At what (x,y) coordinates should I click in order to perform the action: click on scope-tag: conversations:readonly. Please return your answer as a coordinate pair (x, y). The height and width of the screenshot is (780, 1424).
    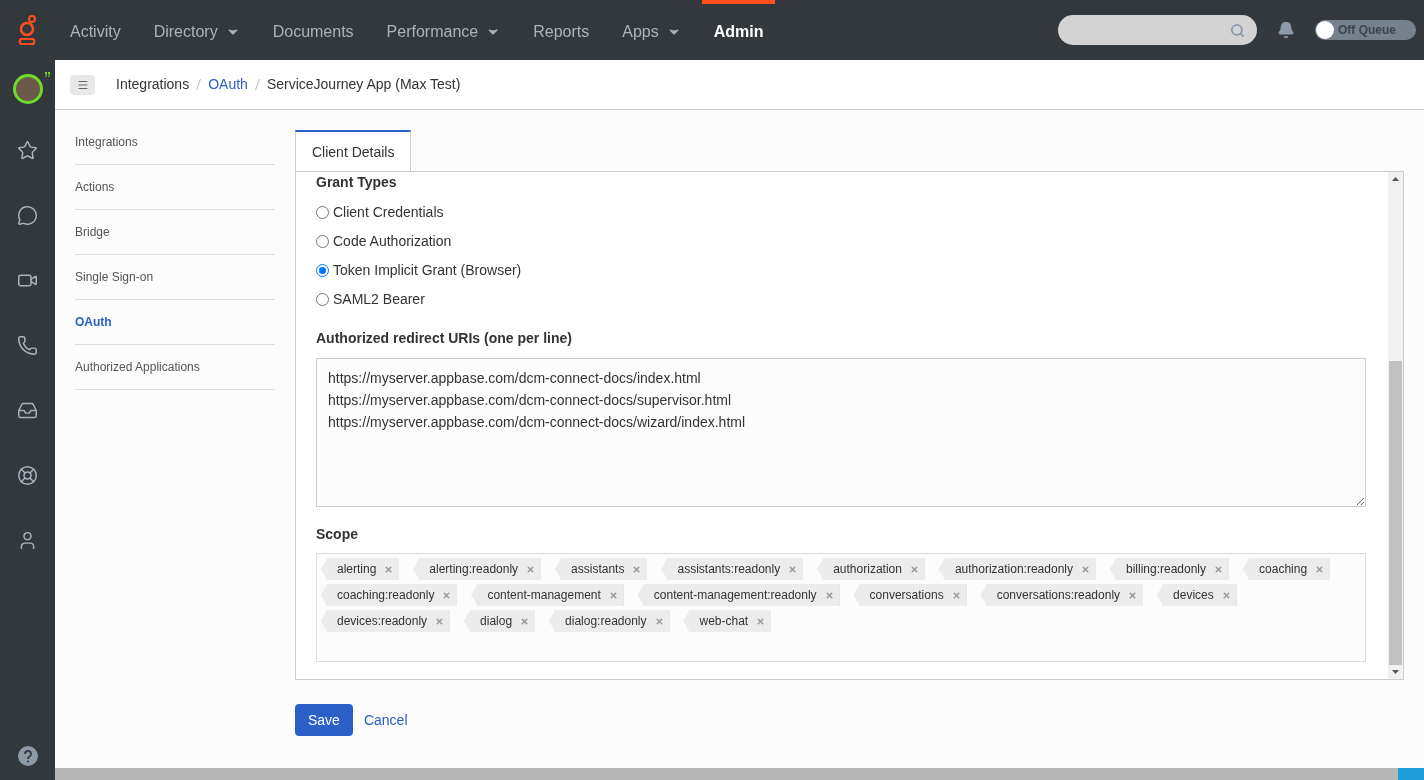
    Looking at the image, I should click on (1062, 595).